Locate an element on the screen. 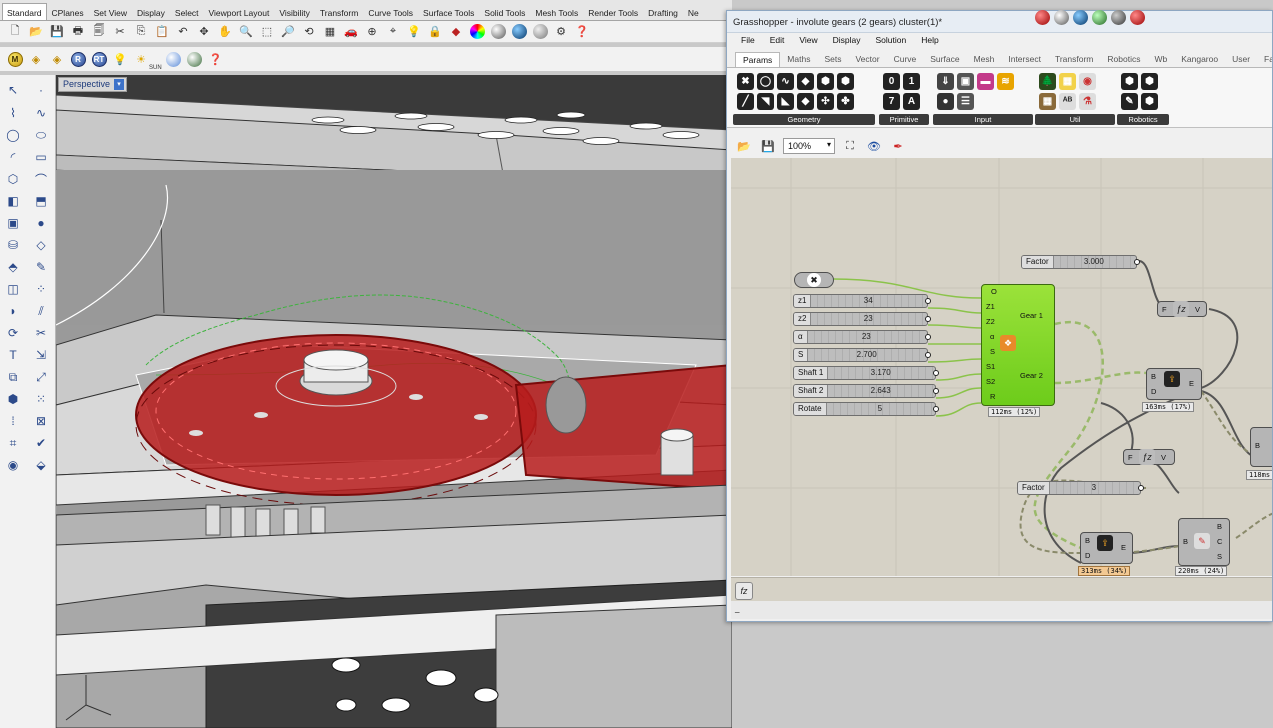 This screenshot has height=728, width=1273. geometry-param-icon: ✖ is located at coordinates (745, 81).